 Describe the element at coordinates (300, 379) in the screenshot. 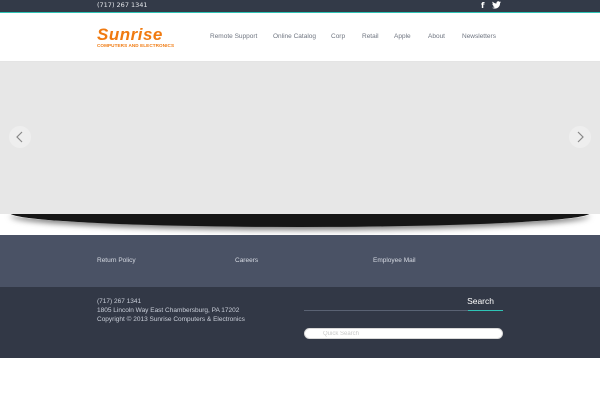

I see `page-bottom-space` at that location.